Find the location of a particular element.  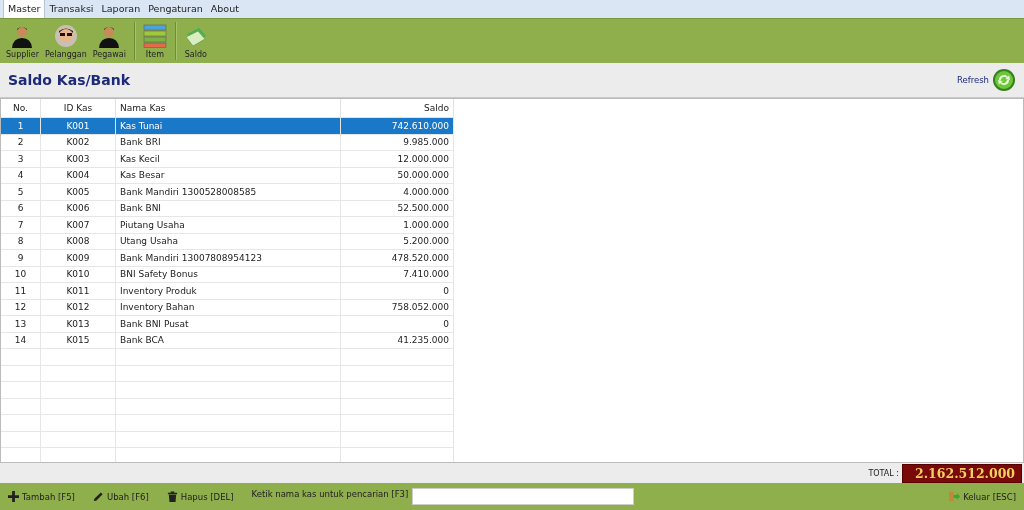

table-cell: 12.000.000 is located at coordinates (397, 158).